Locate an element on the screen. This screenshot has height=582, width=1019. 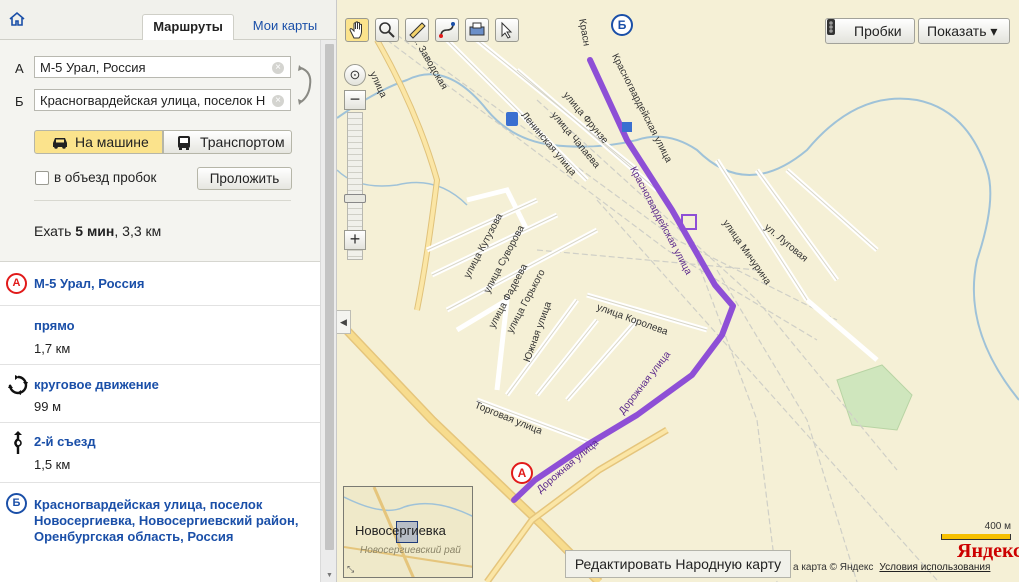
panel-scrollbar: ▲ ▼ is located at coordinates (328, 311).